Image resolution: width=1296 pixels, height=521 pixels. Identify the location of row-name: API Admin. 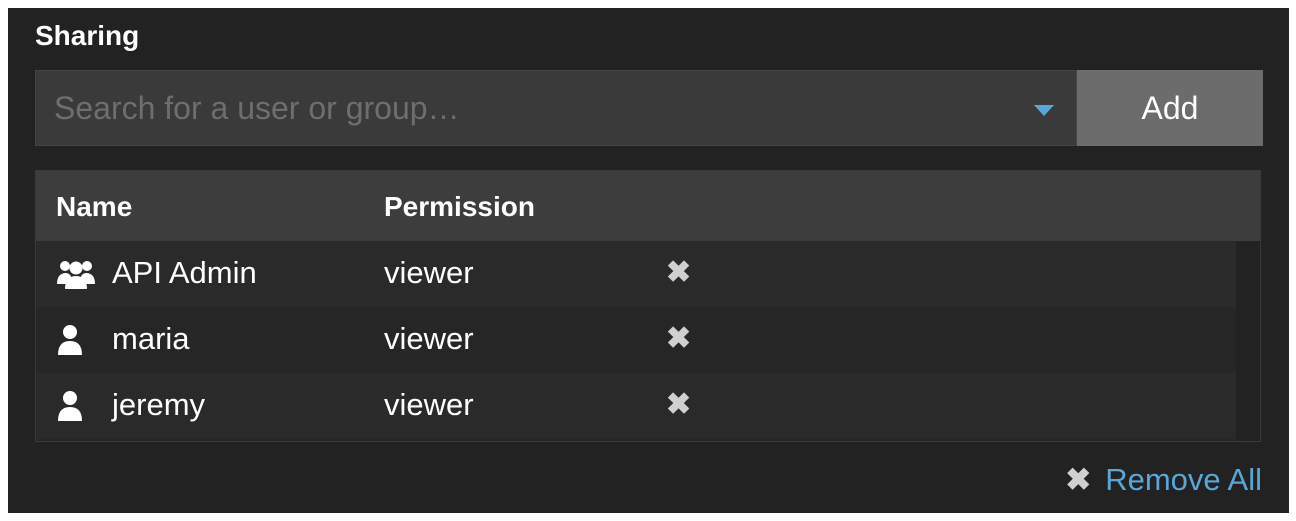
(184, 272).